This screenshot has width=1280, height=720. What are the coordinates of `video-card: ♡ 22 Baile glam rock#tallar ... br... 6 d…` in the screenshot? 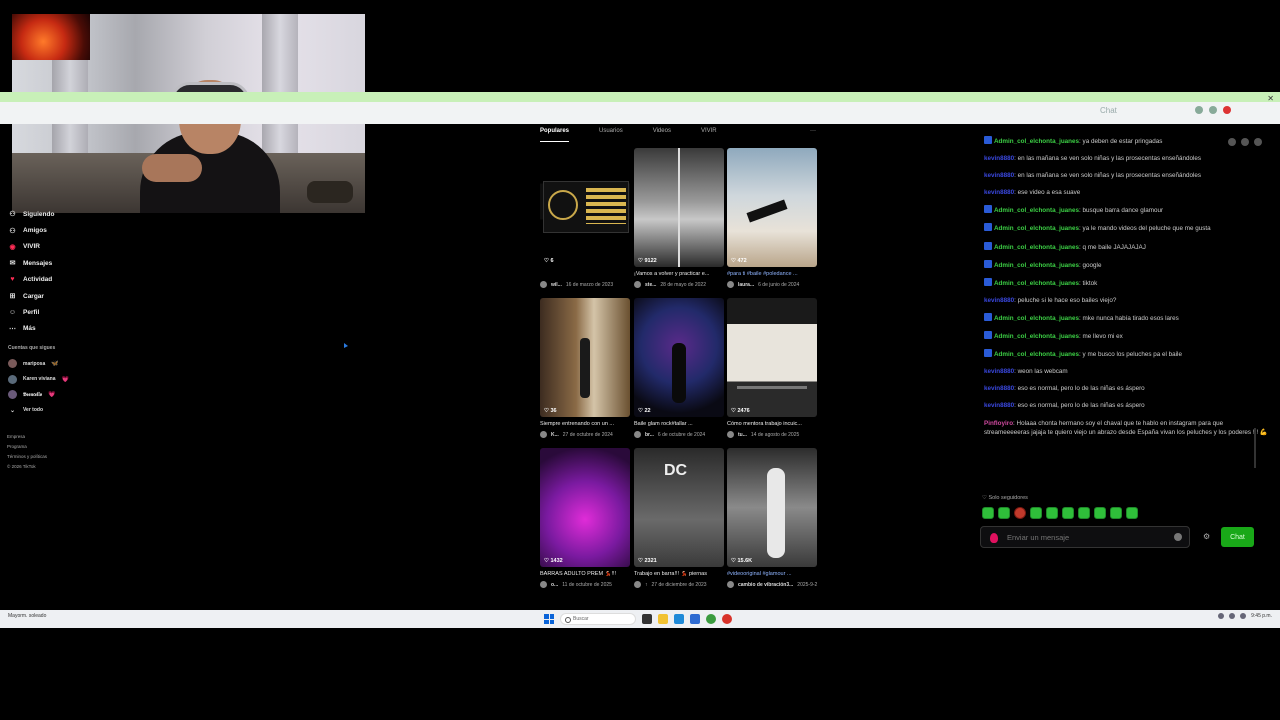 It's located at (679, 368).